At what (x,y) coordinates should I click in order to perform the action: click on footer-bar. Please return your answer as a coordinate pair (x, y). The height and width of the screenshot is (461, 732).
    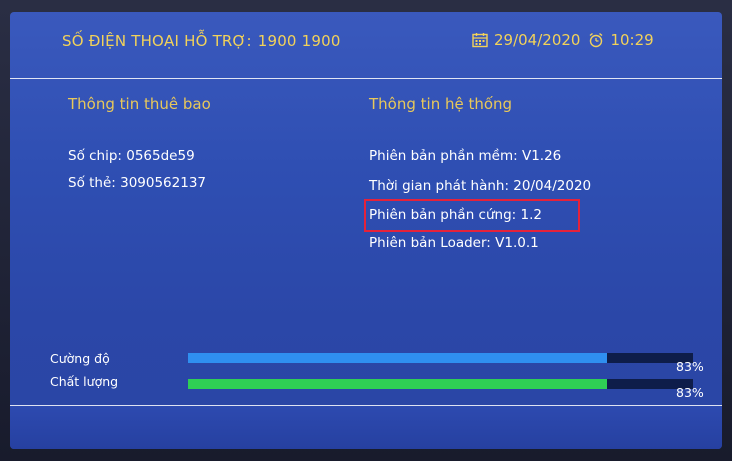
    Looking at the image, I should click on (366, 427).